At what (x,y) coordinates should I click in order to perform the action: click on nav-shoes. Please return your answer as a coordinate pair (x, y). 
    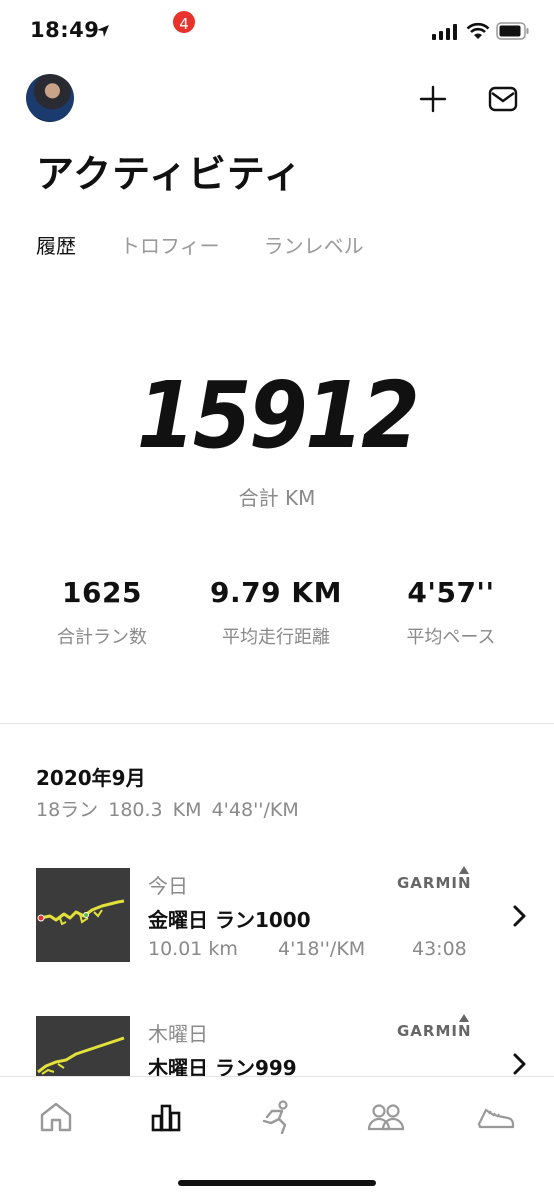
    Looking at the image, I should click on (496, 1117).